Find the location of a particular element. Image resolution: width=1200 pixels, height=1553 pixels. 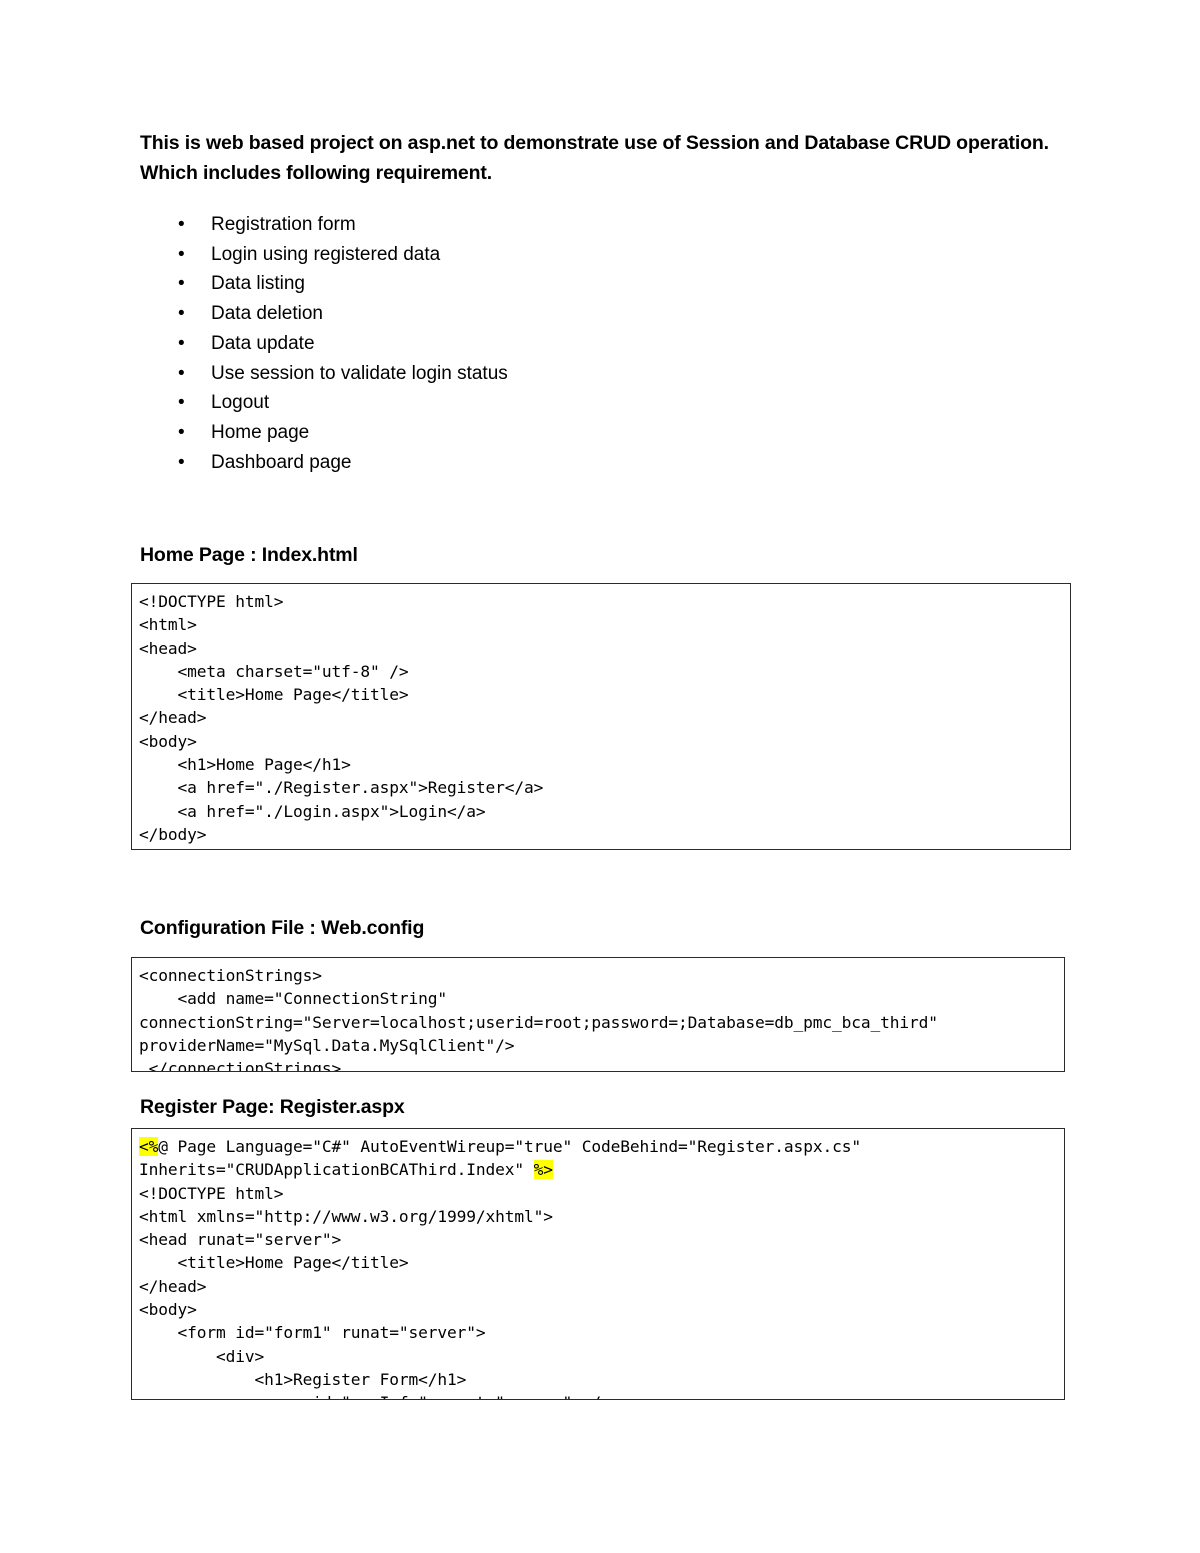

list-item: • Dashboard page is located at coordinates (606, 463).